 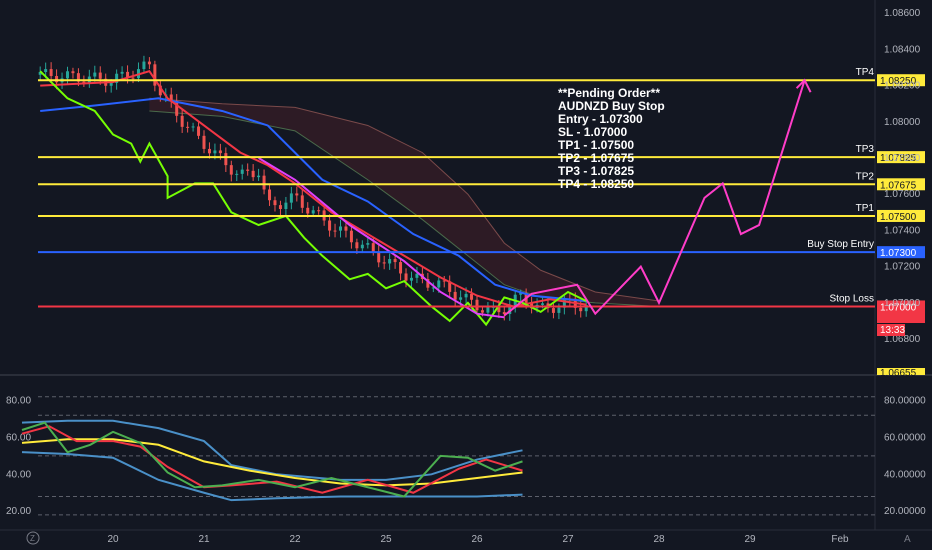 I want to click on price-tick-label: 1.08200, so click(x=902, y=86).